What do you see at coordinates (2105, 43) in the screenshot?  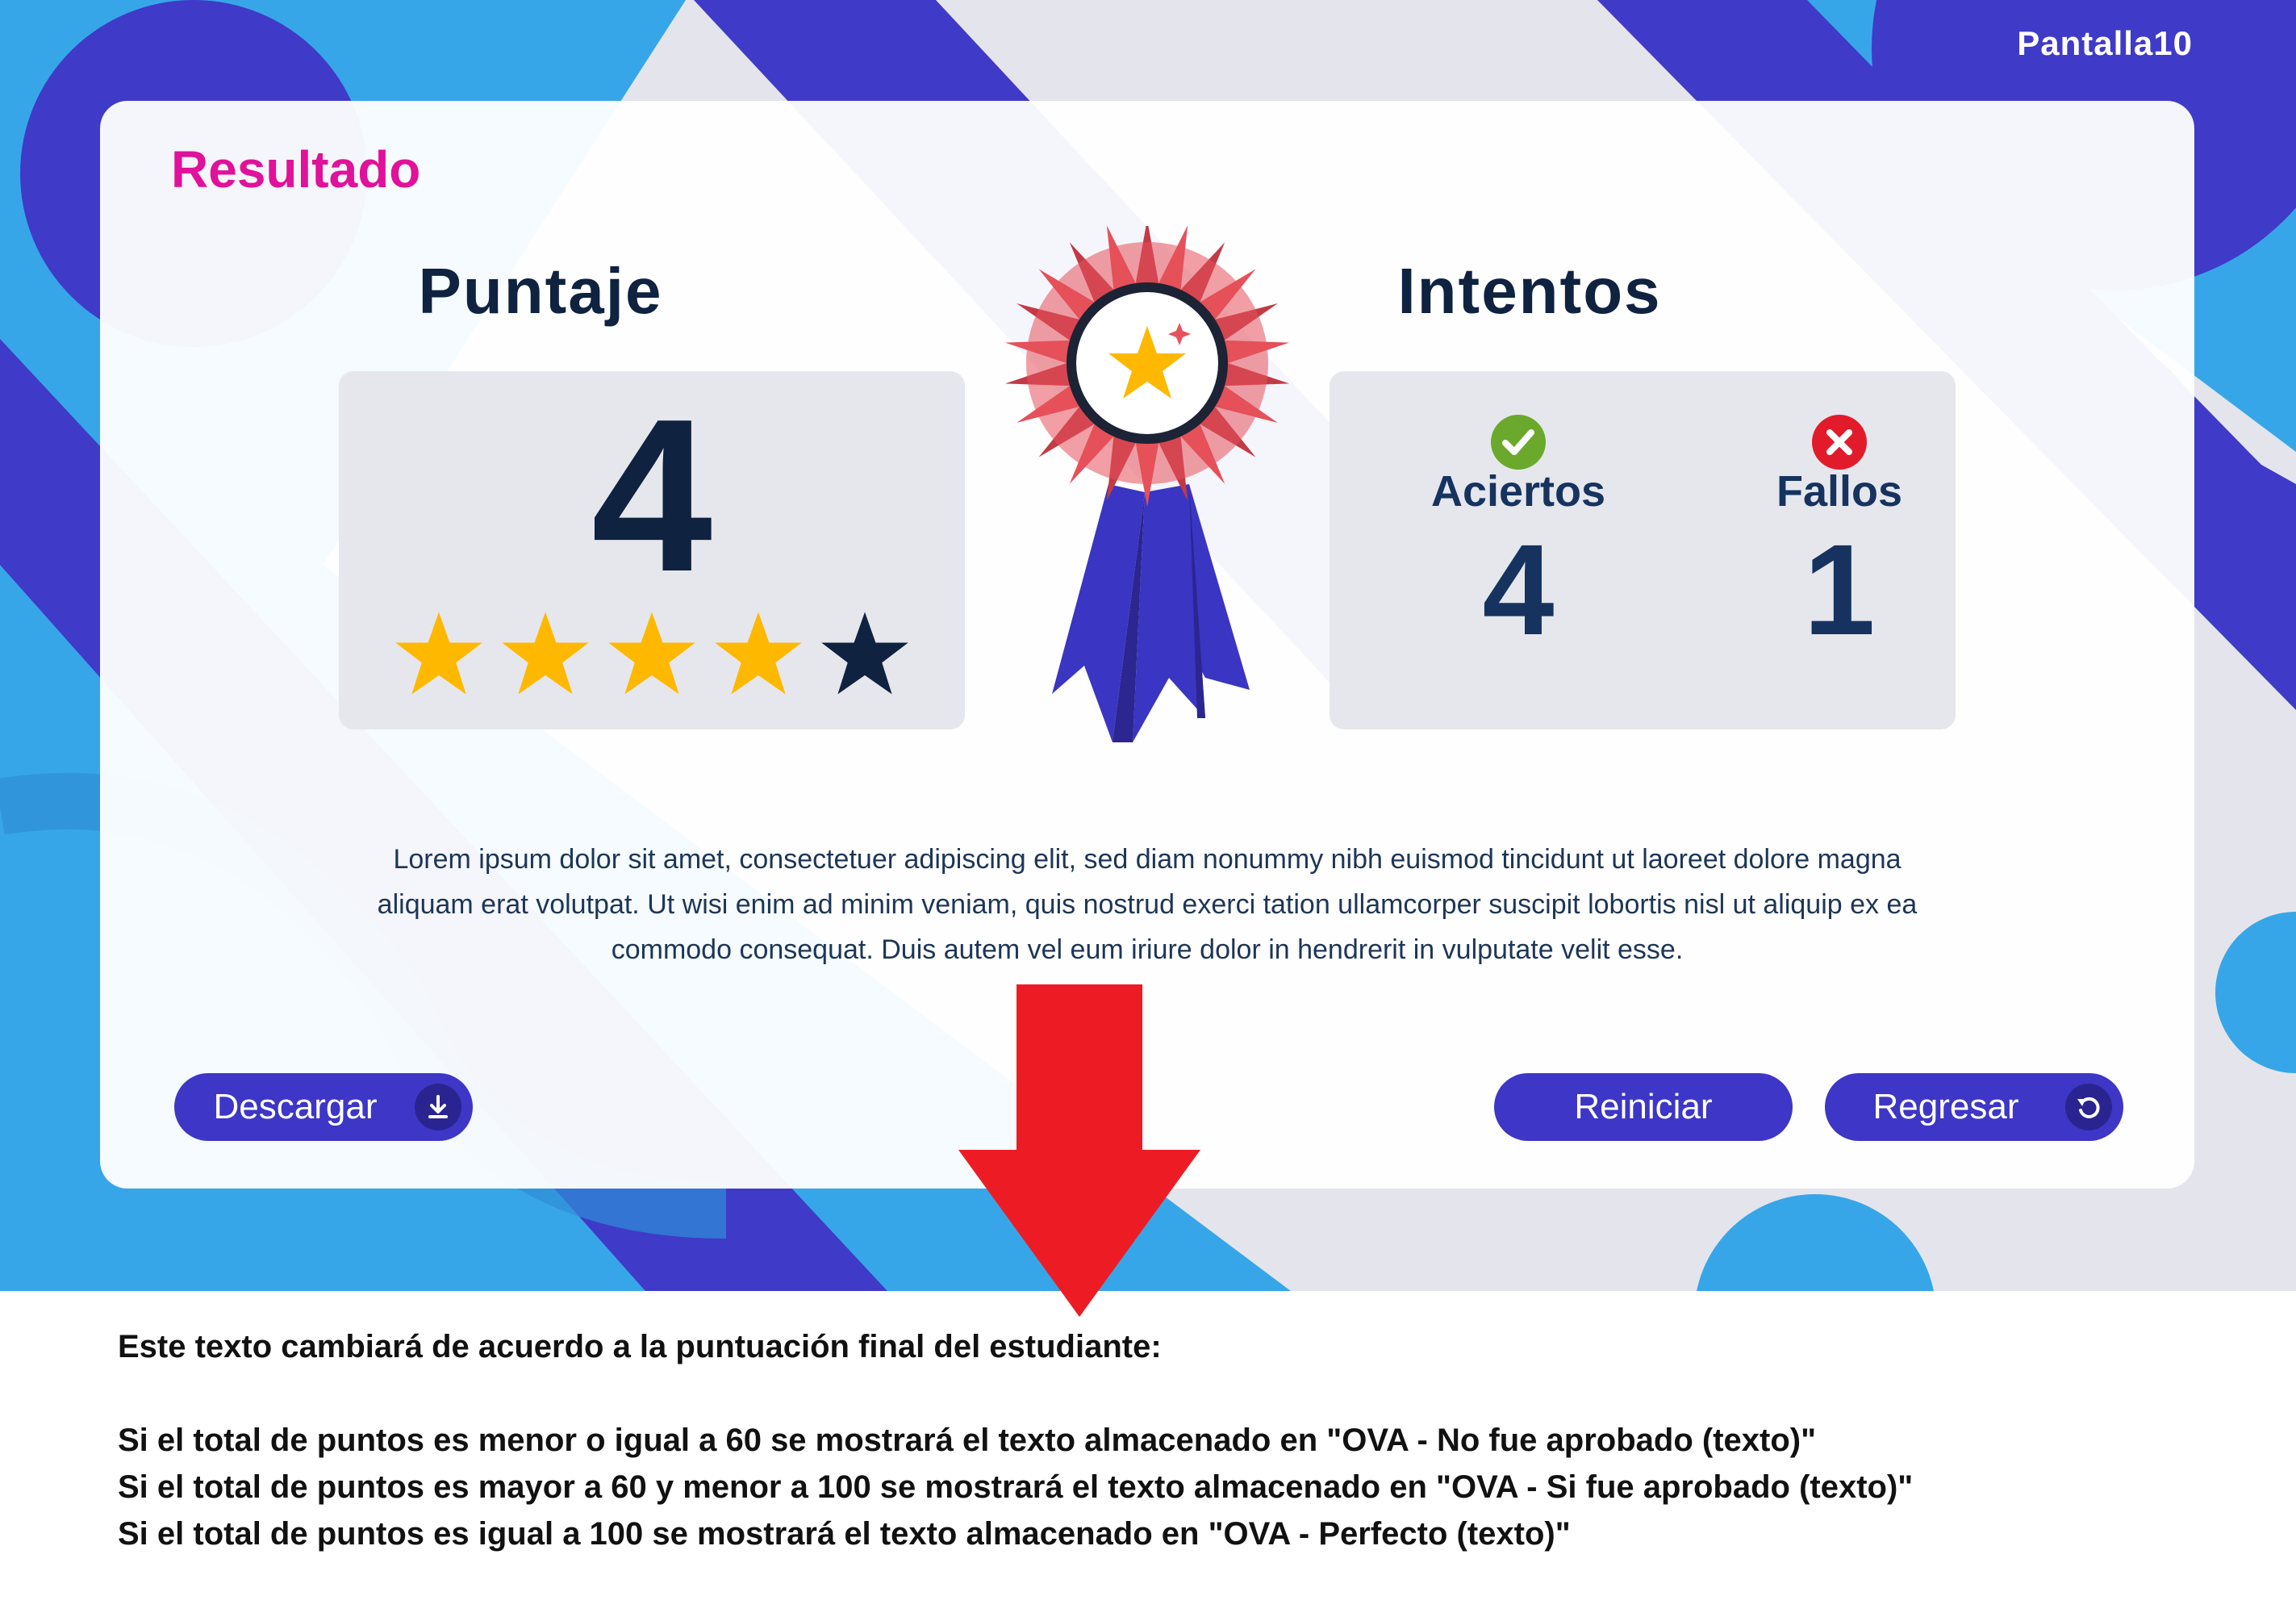 I see `screen-label: Pantalla10` at bounding box center [2105, 43].